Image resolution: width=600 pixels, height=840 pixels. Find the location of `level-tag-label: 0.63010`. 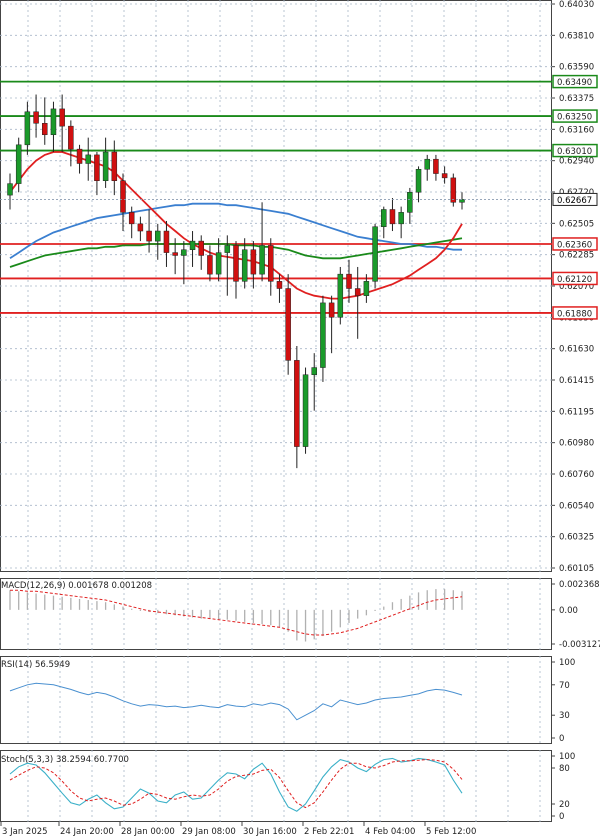

level-tag-label: 0.63010 is located at coordinates (574, 152).